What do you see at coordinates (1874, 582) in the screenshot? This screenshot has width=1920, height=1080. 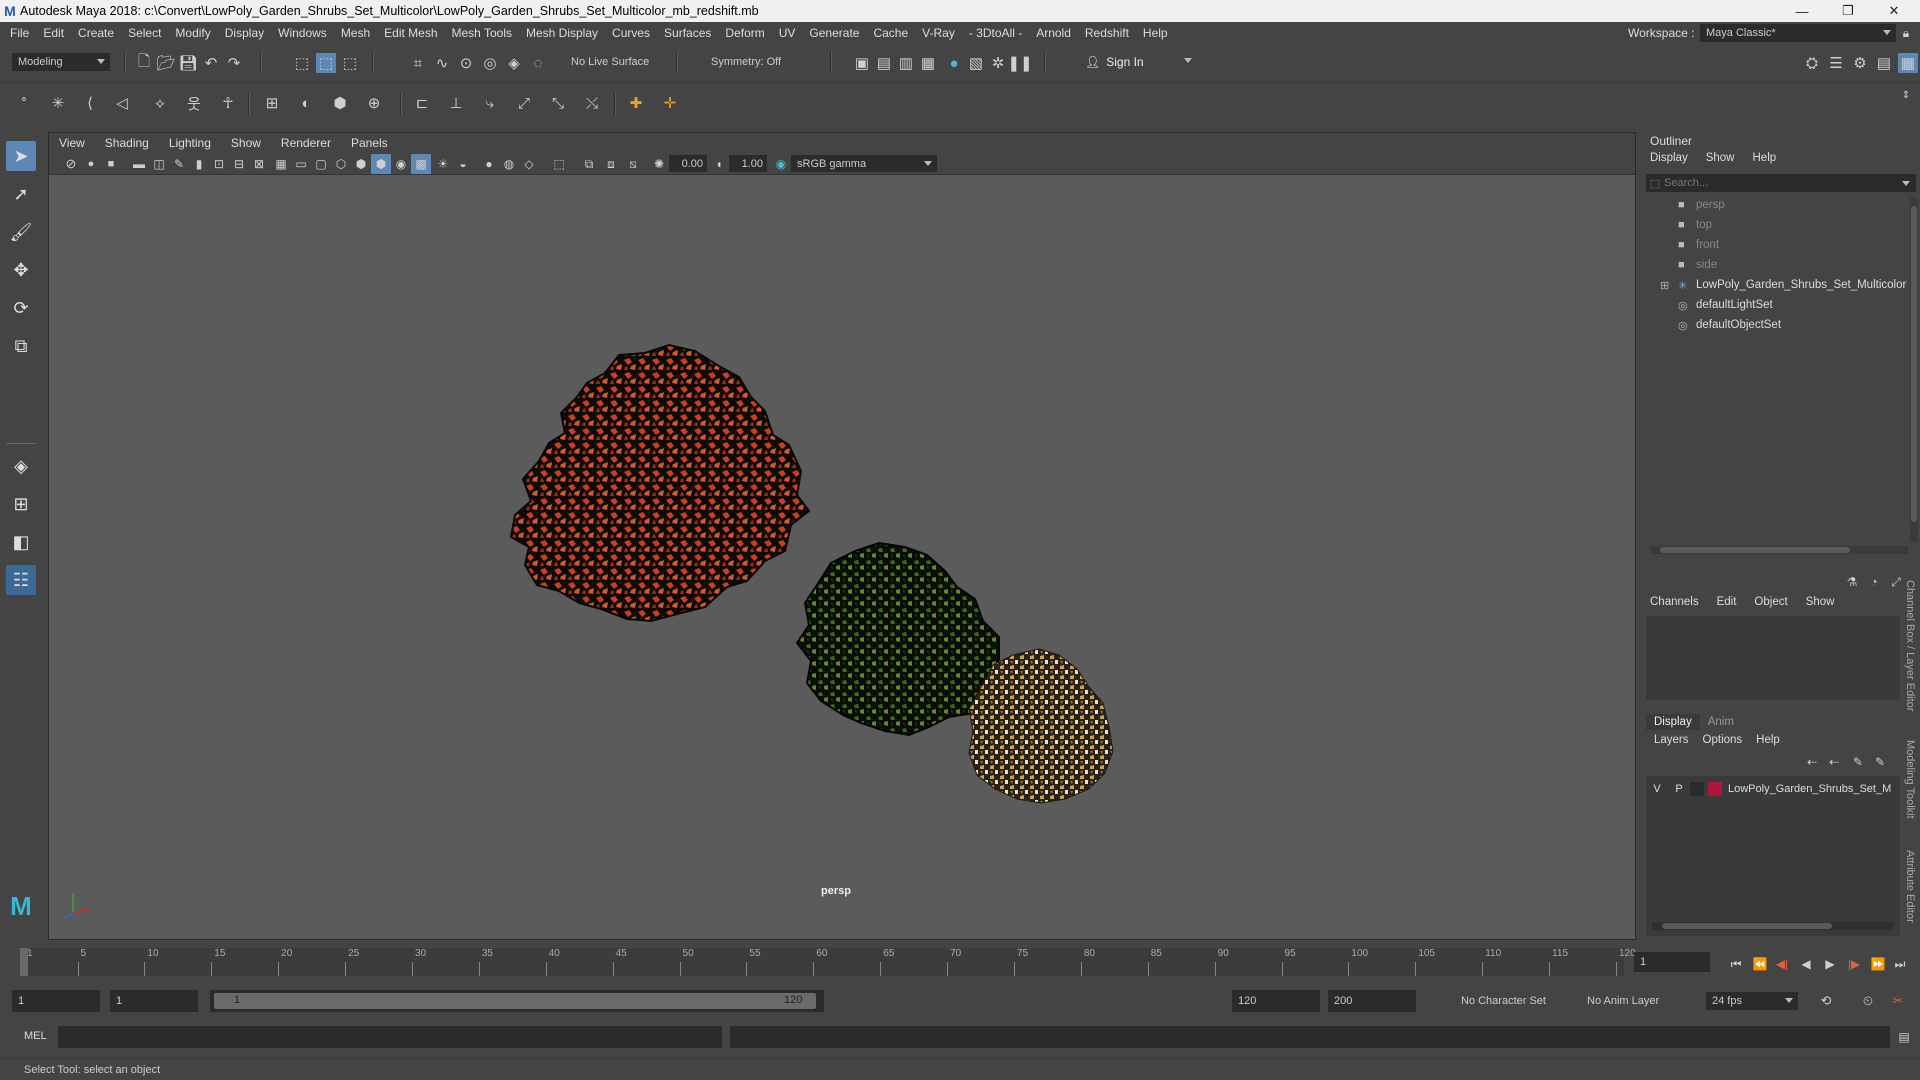 I see `channel-icon-b: ◔` at bounding box center [1874, 582].